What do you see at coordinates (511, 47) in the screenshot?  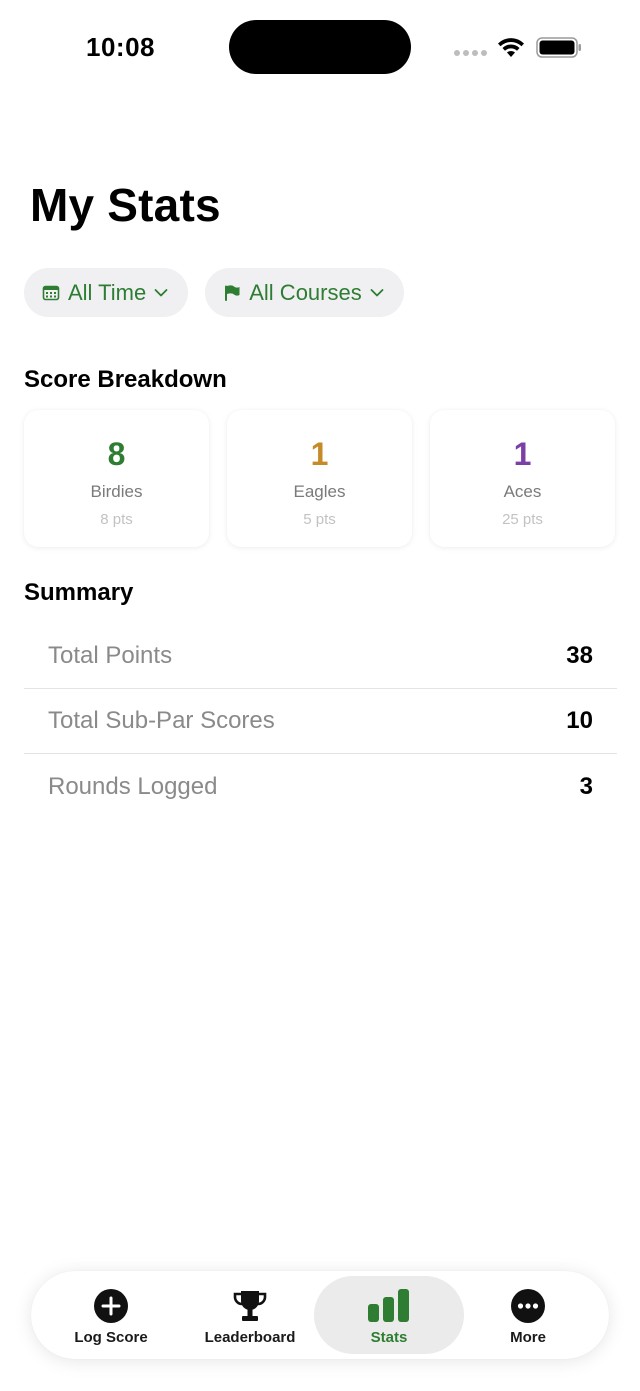 I see `wifi-icon` at bounding box center [511, 47].